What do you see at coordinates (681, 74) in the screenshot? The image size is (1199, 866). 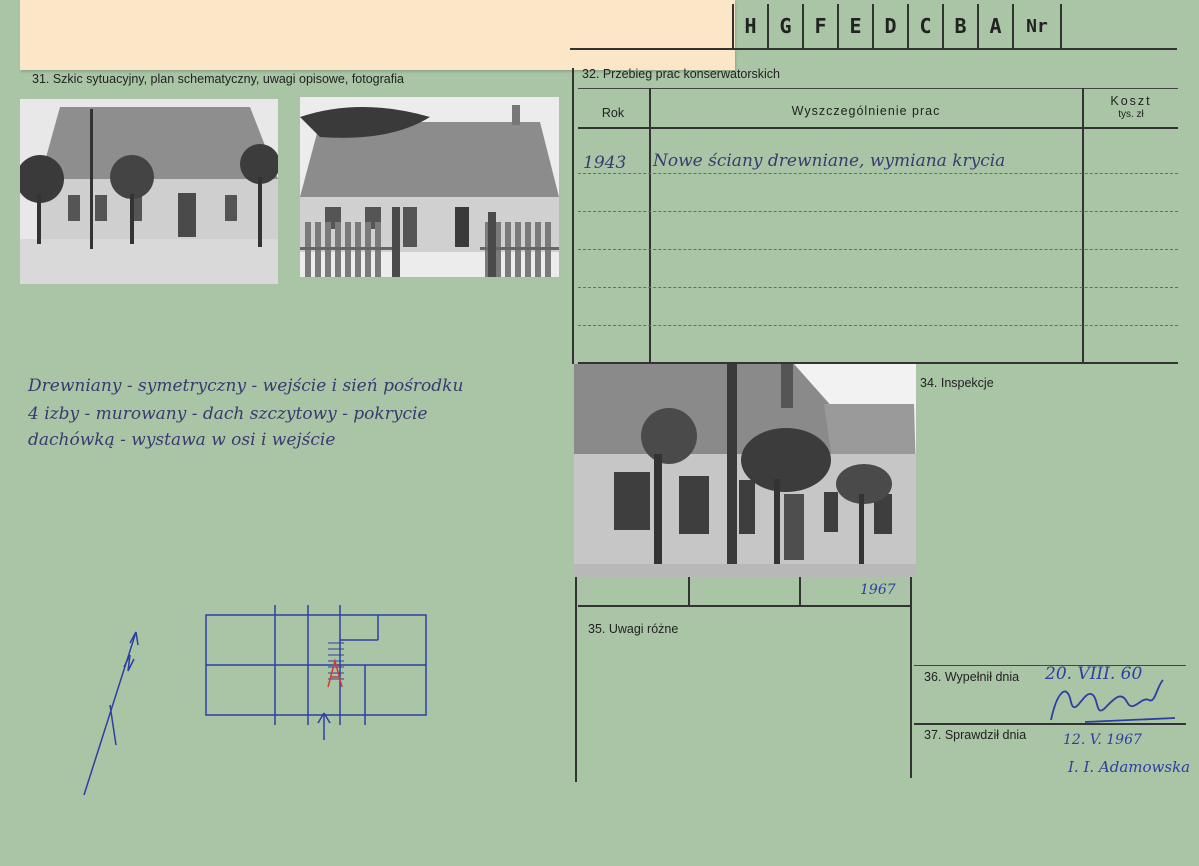 I see `section-32-label: 32. Przebieg prac konserwatorskich` at bounding box center [681, 74].